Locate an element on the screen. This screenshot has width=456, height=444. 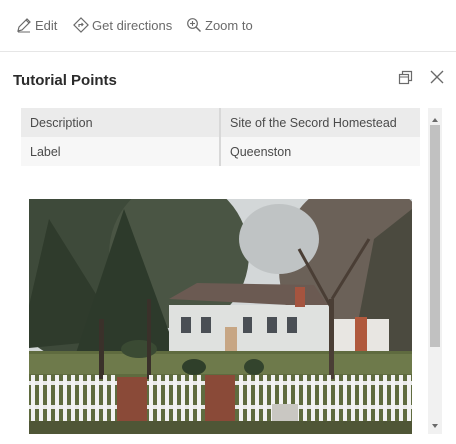
directions-icon is located at coordinates (81, 25).